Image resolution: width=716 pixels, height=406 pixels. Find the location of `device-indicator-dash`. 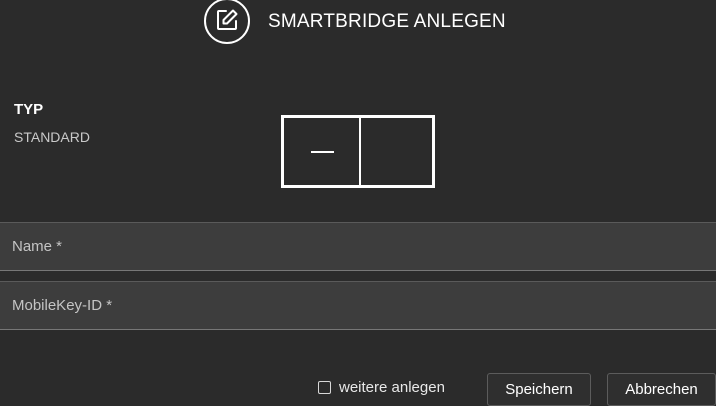

device-indicator-dash is located at coordinates (322, 152).